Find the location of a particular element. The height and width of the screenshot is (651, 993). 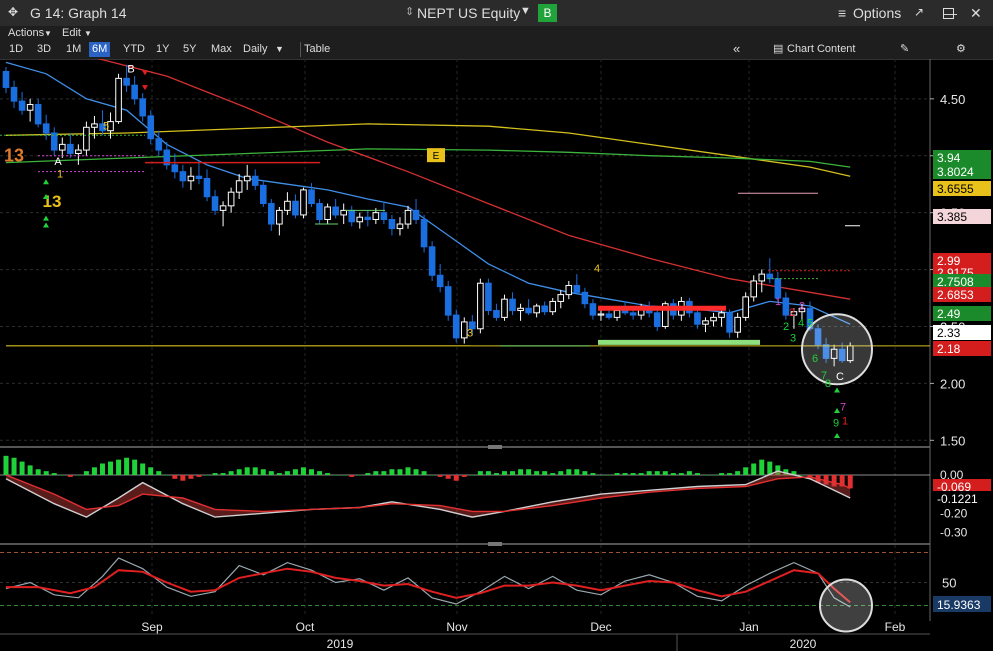

window-title: G 14: Graph 14 is located at coordinates (78, 13).